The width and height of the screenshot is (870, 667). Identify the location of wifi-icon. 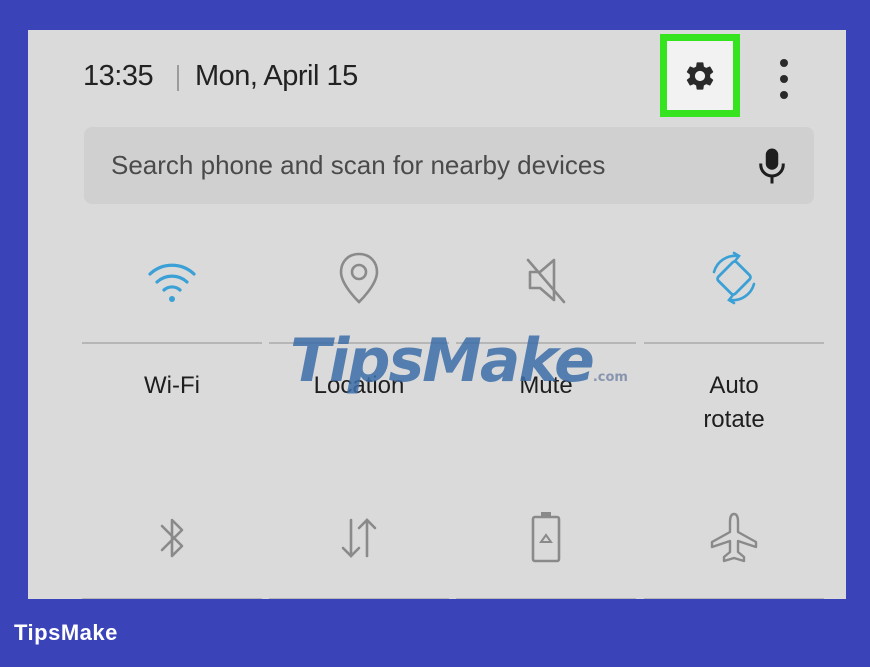
(172, 282).